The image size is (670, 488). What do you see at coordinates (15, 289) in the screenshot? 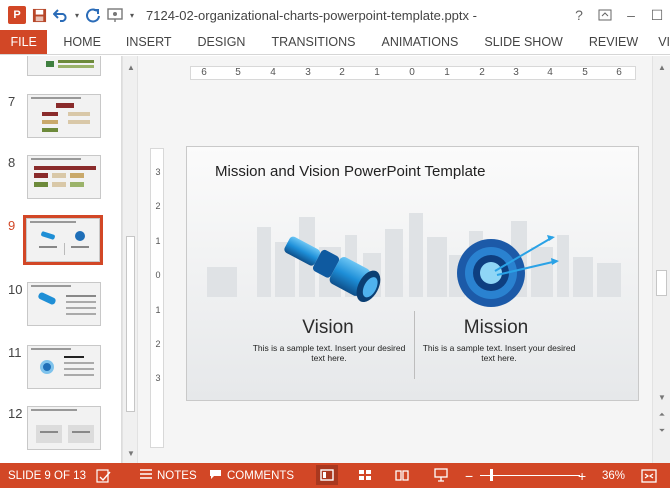
I see `thumbnail-number: 10` at bounding box center [15, 289].